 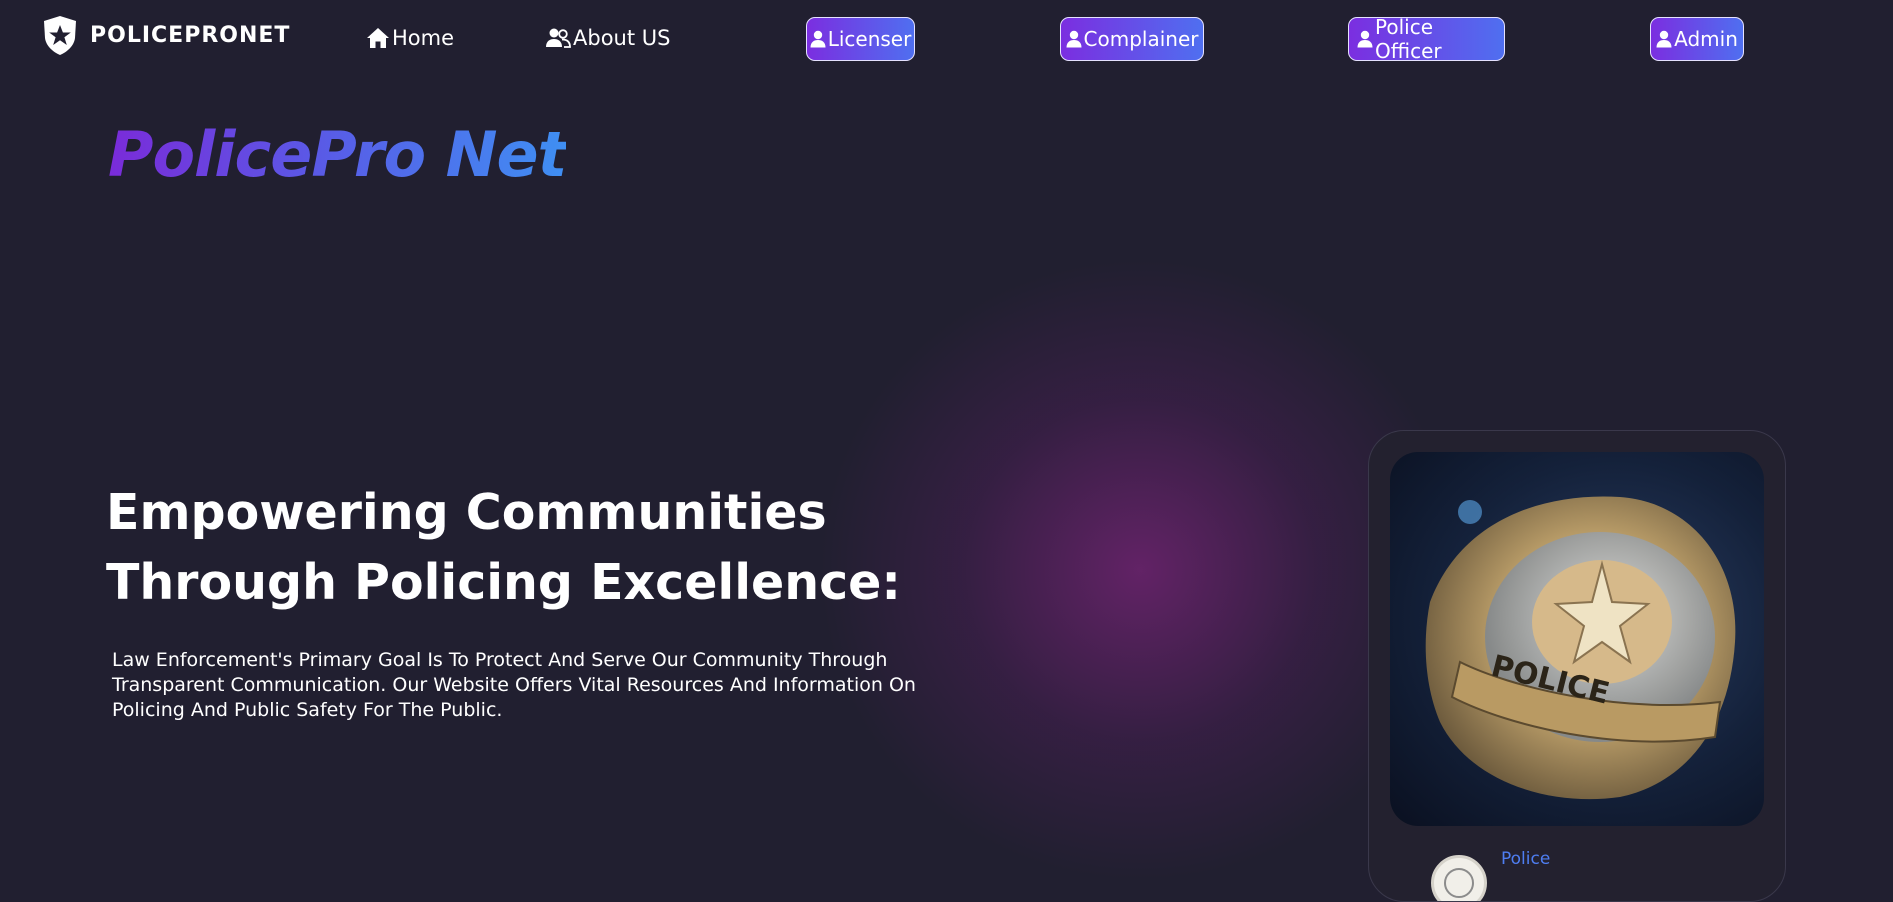 I want to click on site-logo: POLICEPRONET, so click(x=165, y=35).